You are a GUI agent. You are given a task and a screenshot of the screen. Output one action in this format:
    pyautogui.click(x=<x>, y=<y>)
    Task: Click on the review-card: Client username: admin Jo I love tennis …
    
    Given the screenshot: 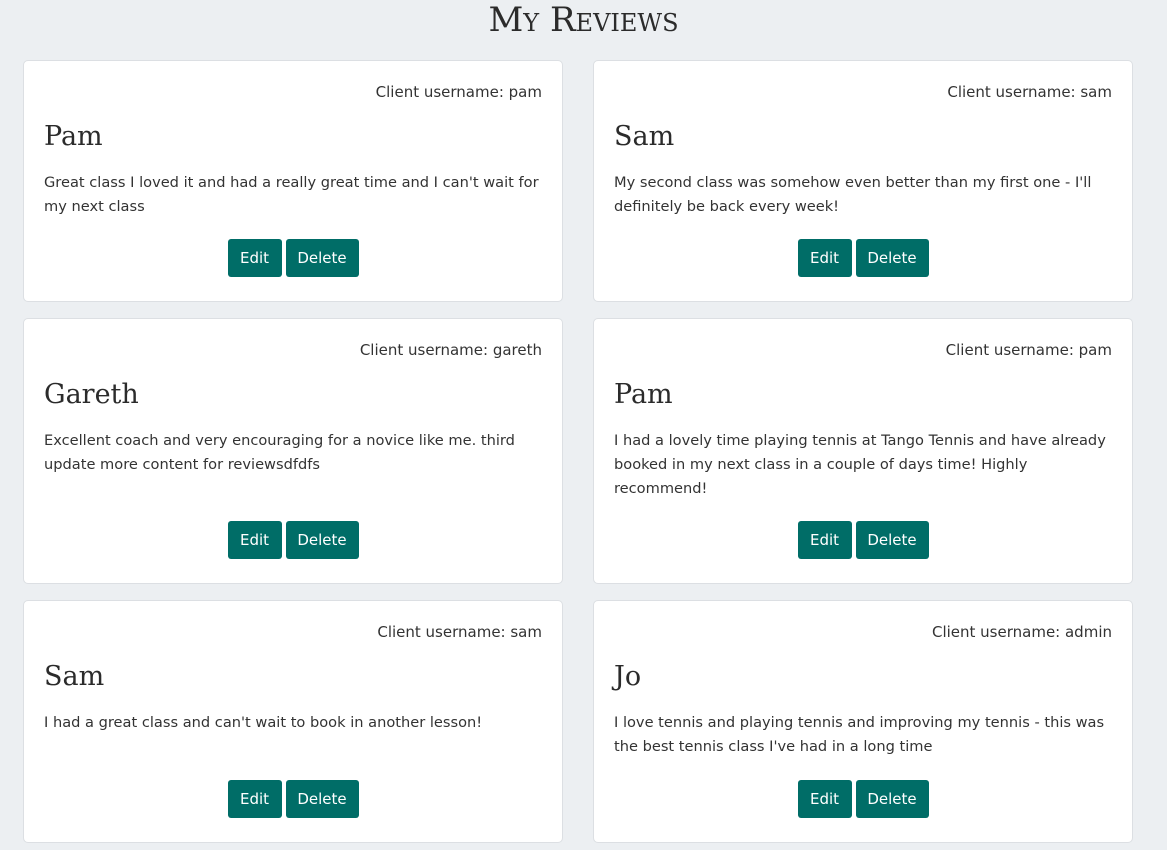 What is the action you would take?
    pyautogui.click(x=863, y=721)
    